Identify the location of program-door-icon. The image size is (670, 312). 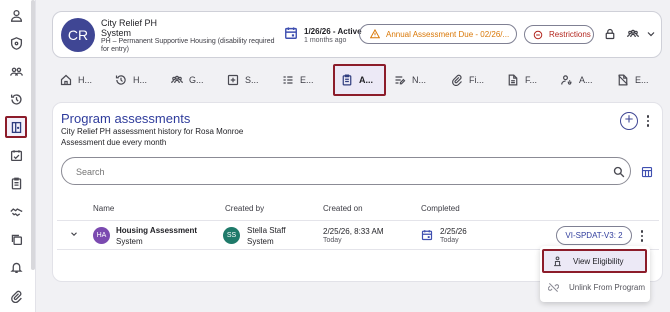
(16, 127).